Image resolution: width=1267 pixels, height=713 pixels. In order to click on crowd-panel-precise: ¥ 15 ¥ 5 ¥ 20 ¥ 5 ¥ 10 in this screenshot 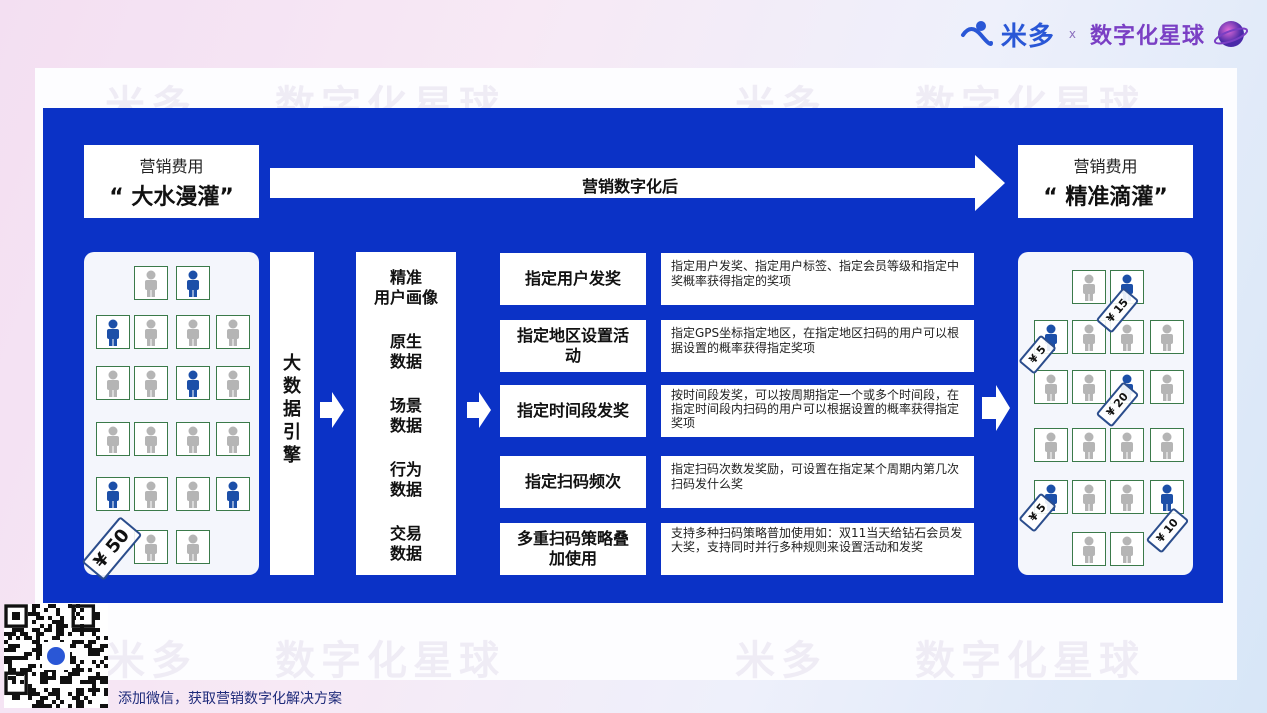, I will do `click(1105, 413)`.